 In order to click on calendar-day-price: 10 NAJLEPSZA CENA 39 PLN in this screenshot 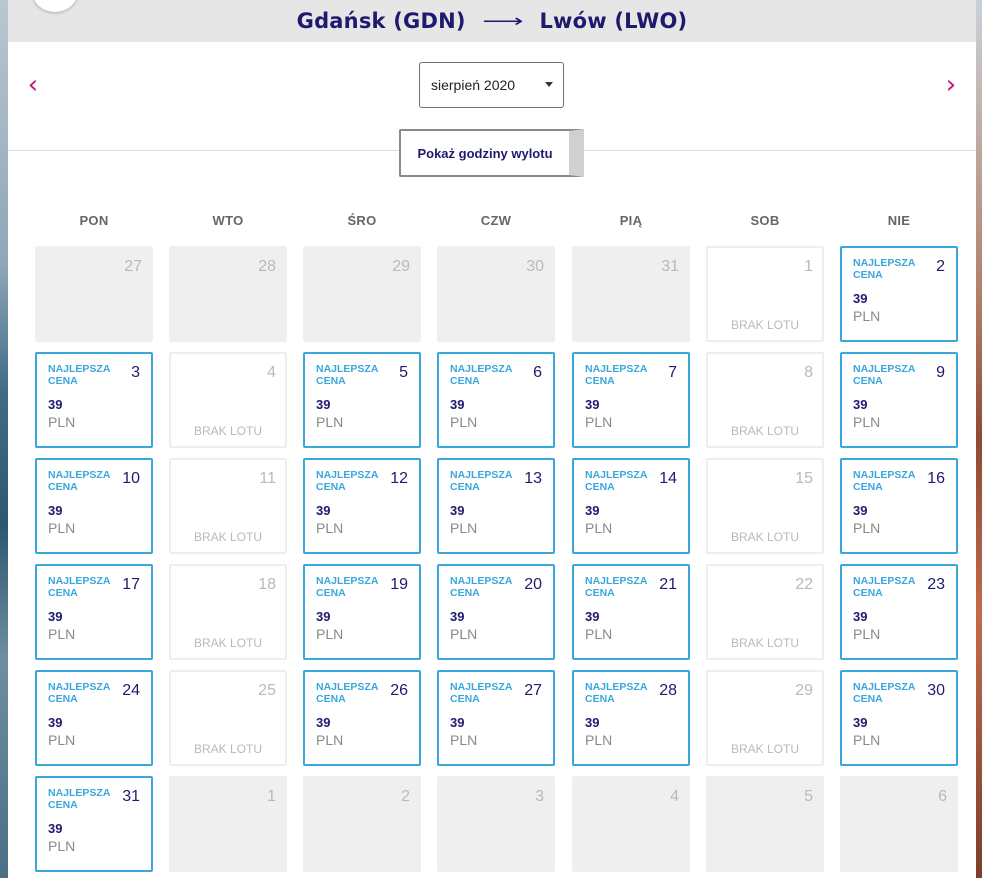, I will do `click(94, 506)`.